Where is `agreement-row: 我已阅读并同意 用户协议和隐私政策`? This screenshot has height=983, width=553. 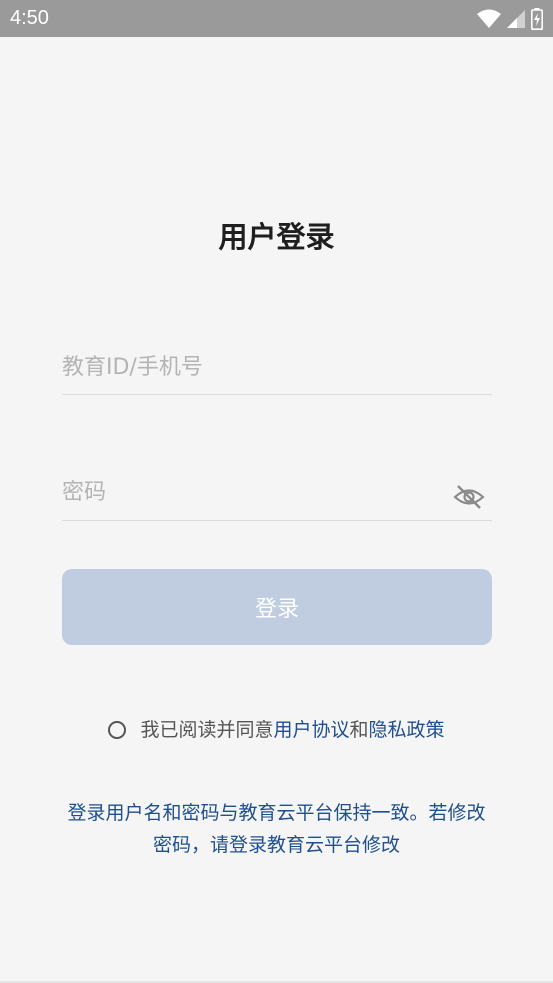
agreement-row: 我已阅读并同意 用户协议和隐私政策 is located at coordinates (276, 730).